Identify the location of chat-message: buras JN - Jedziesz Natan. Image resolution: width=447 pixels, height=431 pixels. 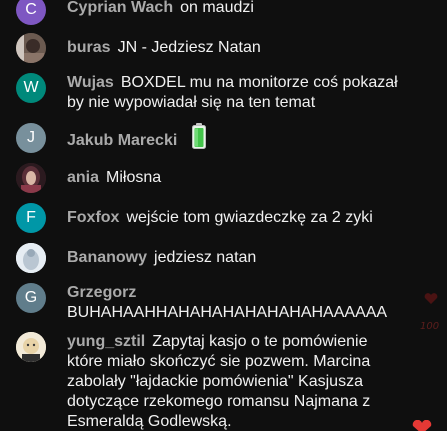
(221, 48).